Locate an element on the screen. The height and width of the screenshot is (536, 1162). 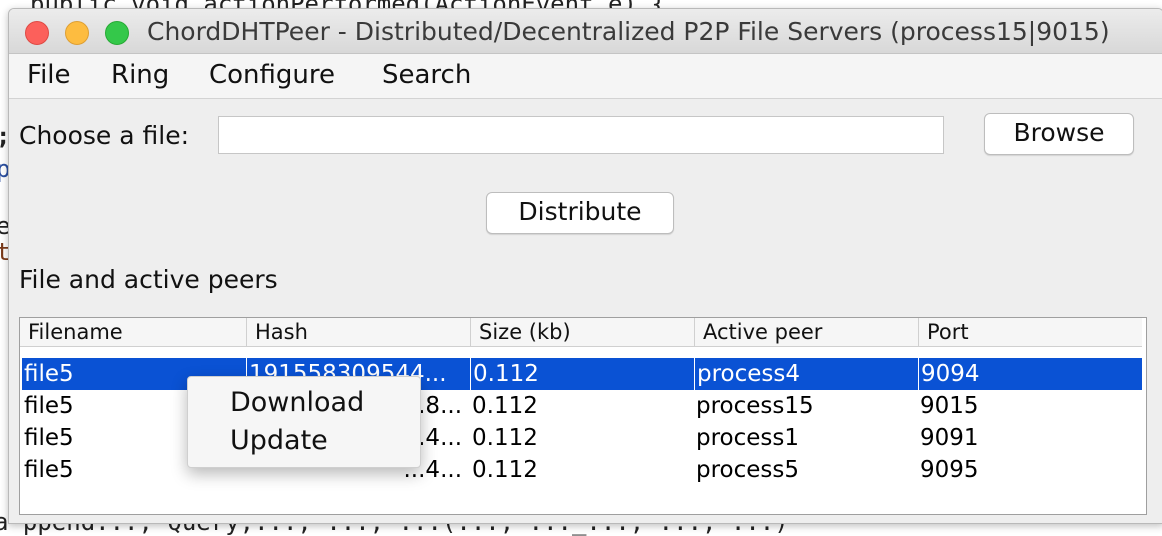
menu-configure: Configure is located at coordinates (272, 75).